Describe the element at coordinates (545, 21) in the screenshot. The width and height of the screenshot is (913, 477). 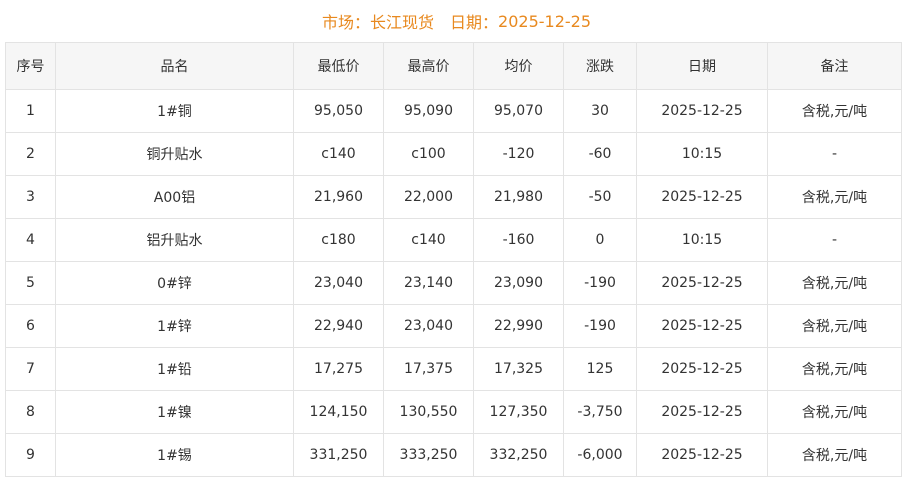
I see `date-value: 2025-12-25` at that location.